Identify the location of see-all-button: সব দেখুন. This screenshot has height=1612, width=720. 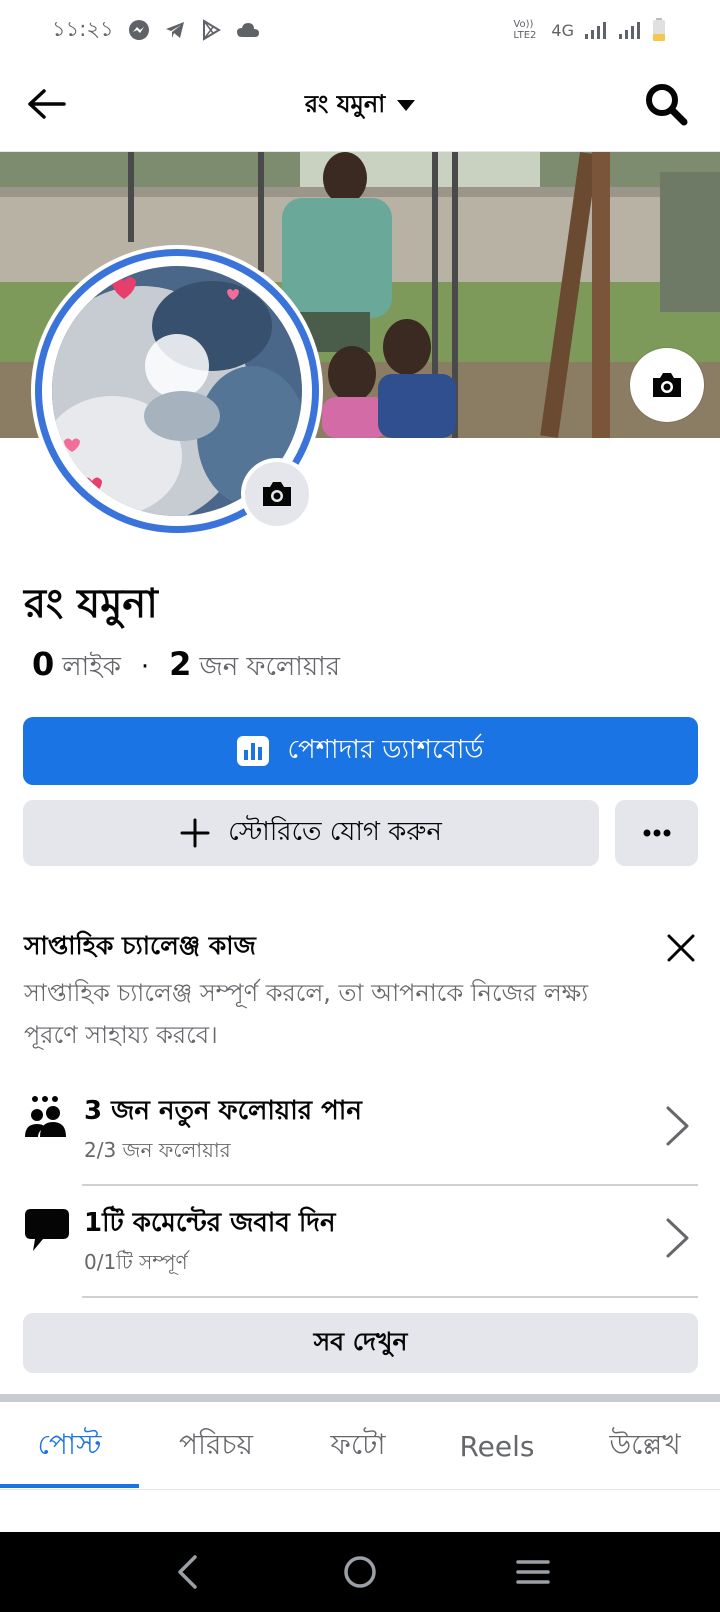
(360, 1343).